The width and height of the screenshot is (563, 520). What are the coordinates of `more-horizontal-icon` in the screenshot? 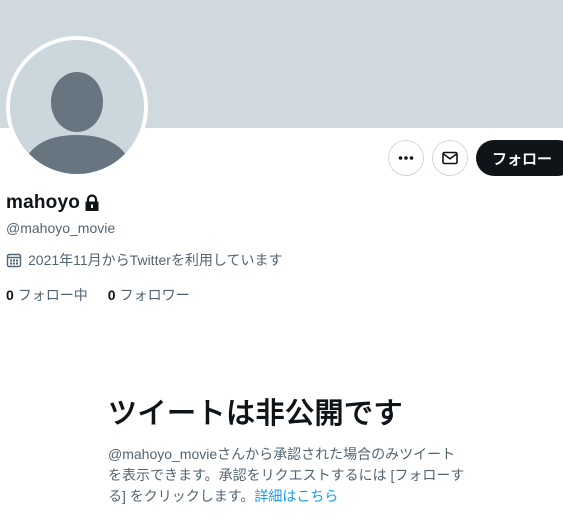 It's located at (406, 158).